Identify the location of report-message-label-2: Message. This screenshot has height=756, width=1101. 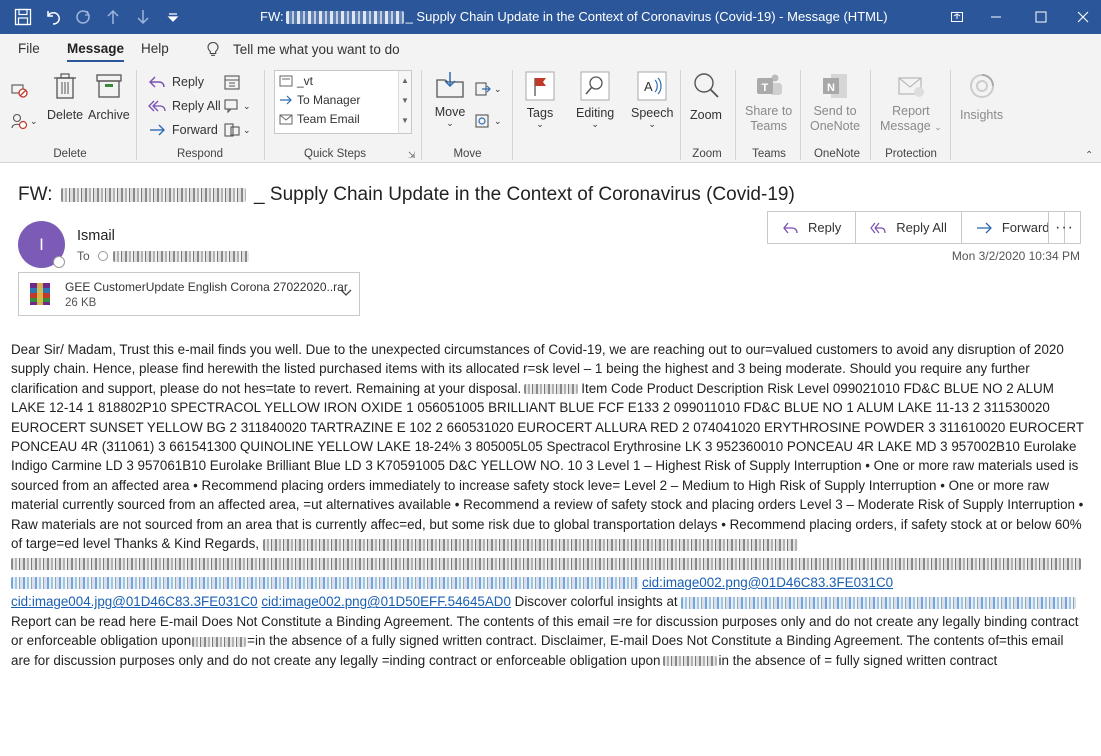
(905, 126).